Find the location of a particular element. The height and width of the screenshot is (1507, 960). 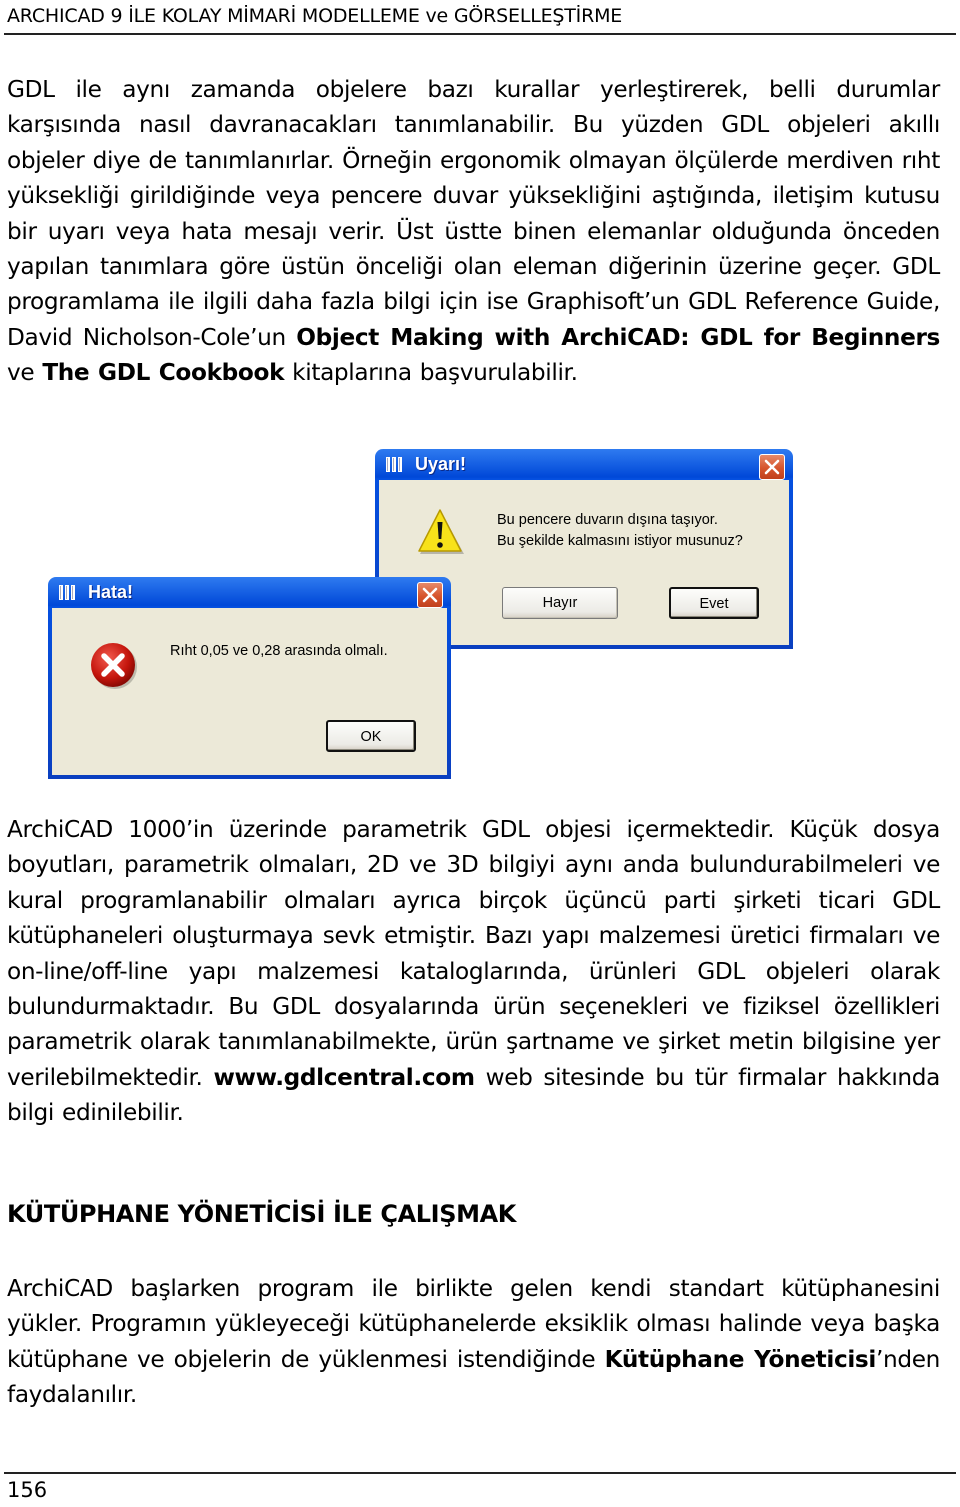

warning-dialog-titlebar: Uyarı! is located at coordinates (584, 464).